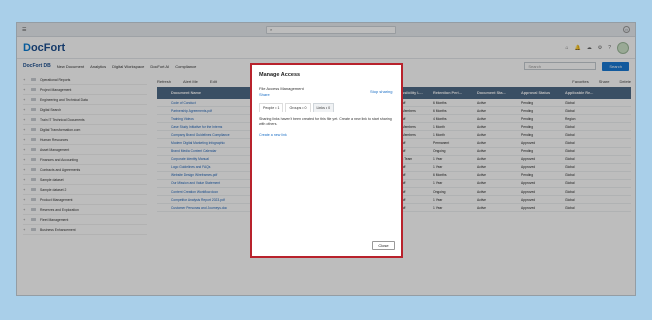 The height and width of the screenshot is (320, 652). What do you see at coordinates (264, 94) in the screenshot?
I see `share-link: Share` at bounding box center [264, 94].